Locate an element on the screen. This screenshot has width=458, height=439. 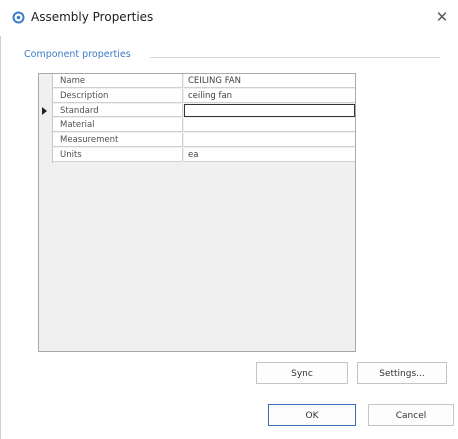
property-value: CEILING FAN is located at coordinates (269, 81).